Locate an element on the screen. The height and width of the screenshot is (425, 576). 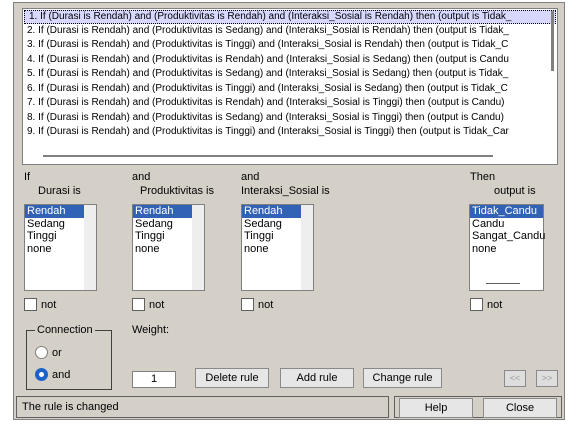
if-label: If is located at coordinates (27, 177).